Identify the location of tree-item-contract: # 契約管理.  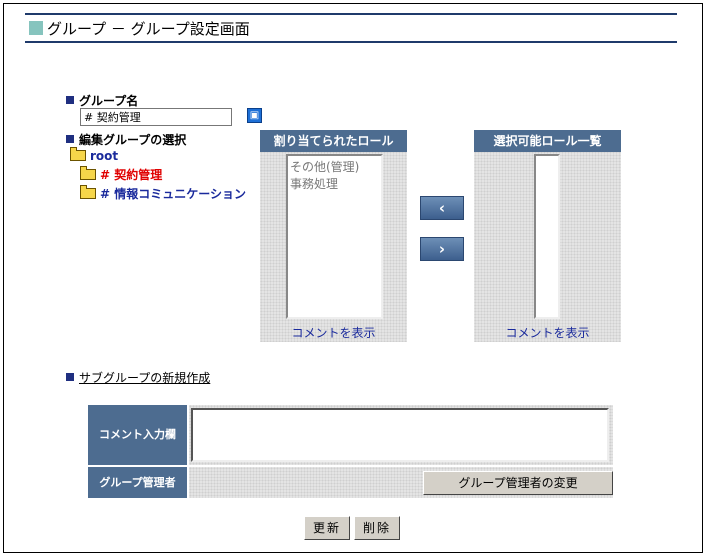
(121, 174).